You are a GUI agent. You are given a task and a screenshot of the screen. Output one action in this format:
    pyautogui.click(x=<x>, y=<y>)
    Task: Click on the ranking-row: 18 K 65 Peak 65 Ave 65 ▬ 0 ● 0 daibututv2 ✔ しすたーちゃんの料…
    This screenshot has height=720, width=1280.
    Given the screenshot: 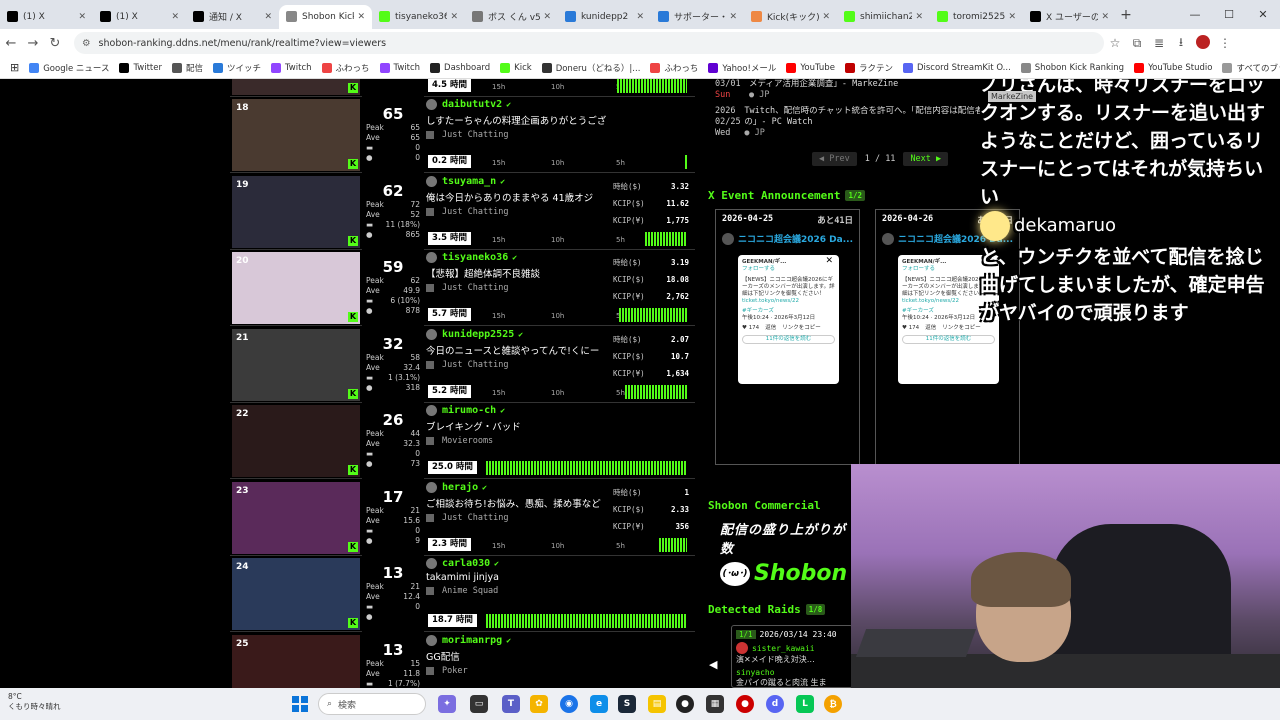 What is the action you would take?
    pyautogui.click(x=462, y=135)
    